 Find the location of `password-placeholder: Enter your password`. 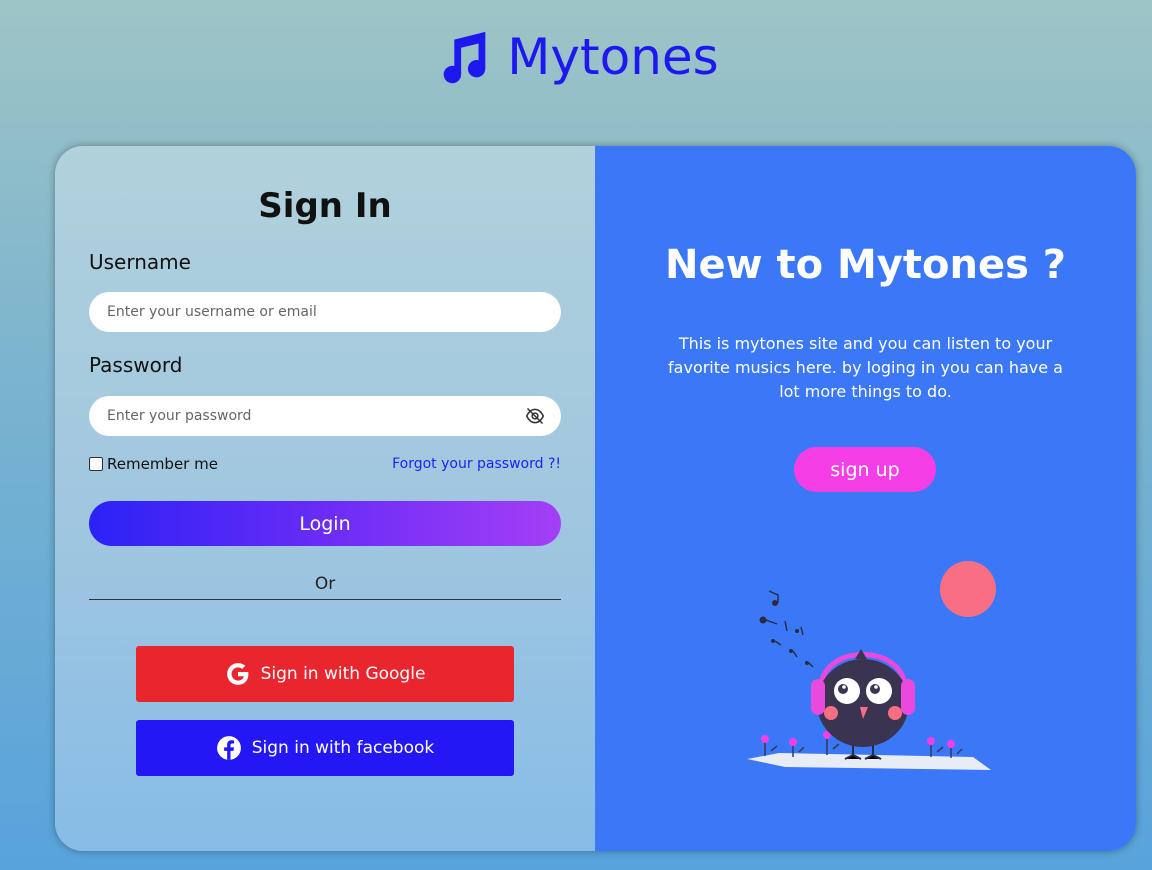

password-placeholder: Enter your password is located at coordinates (179, 416).